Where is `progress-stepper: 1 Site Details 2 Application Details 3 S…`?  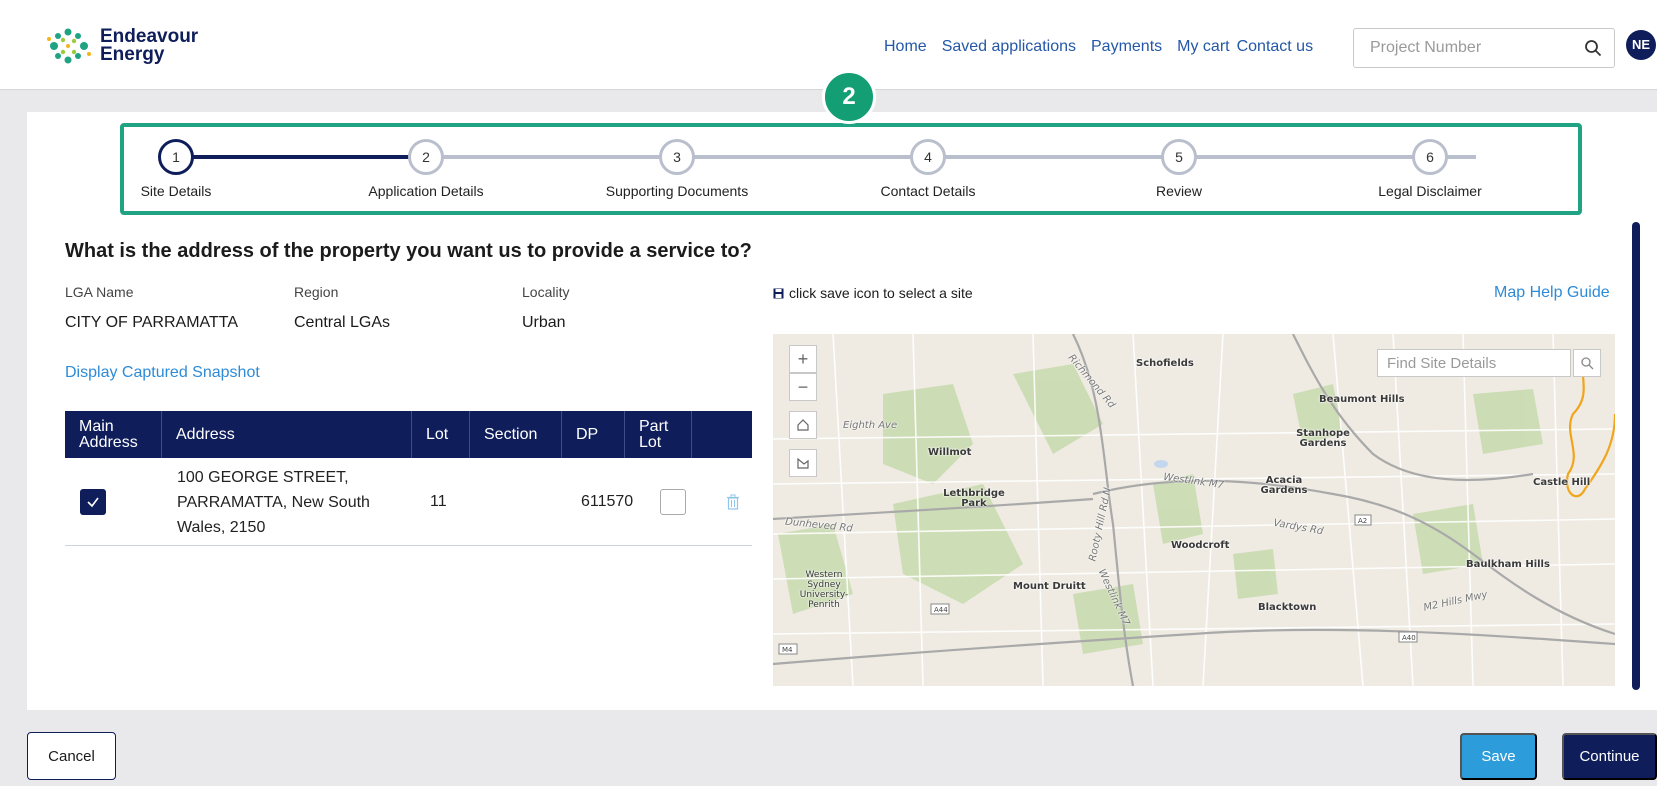
progress-stepper: 1 Site Details 2 Application Details 3 S… is located at coordinates (851, 169).